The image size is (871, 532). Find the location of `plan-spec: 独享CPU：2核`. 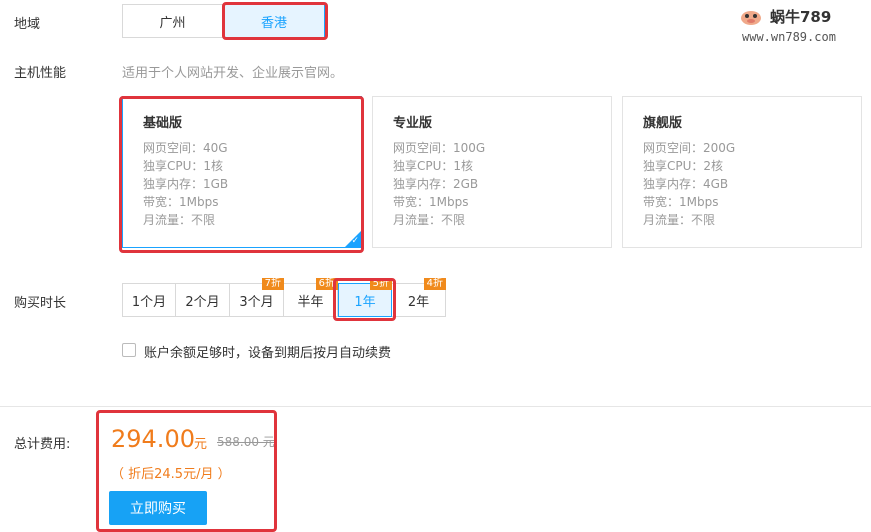

plan-spec: 独享CPU：2核 is located at coordinates (683, 166).